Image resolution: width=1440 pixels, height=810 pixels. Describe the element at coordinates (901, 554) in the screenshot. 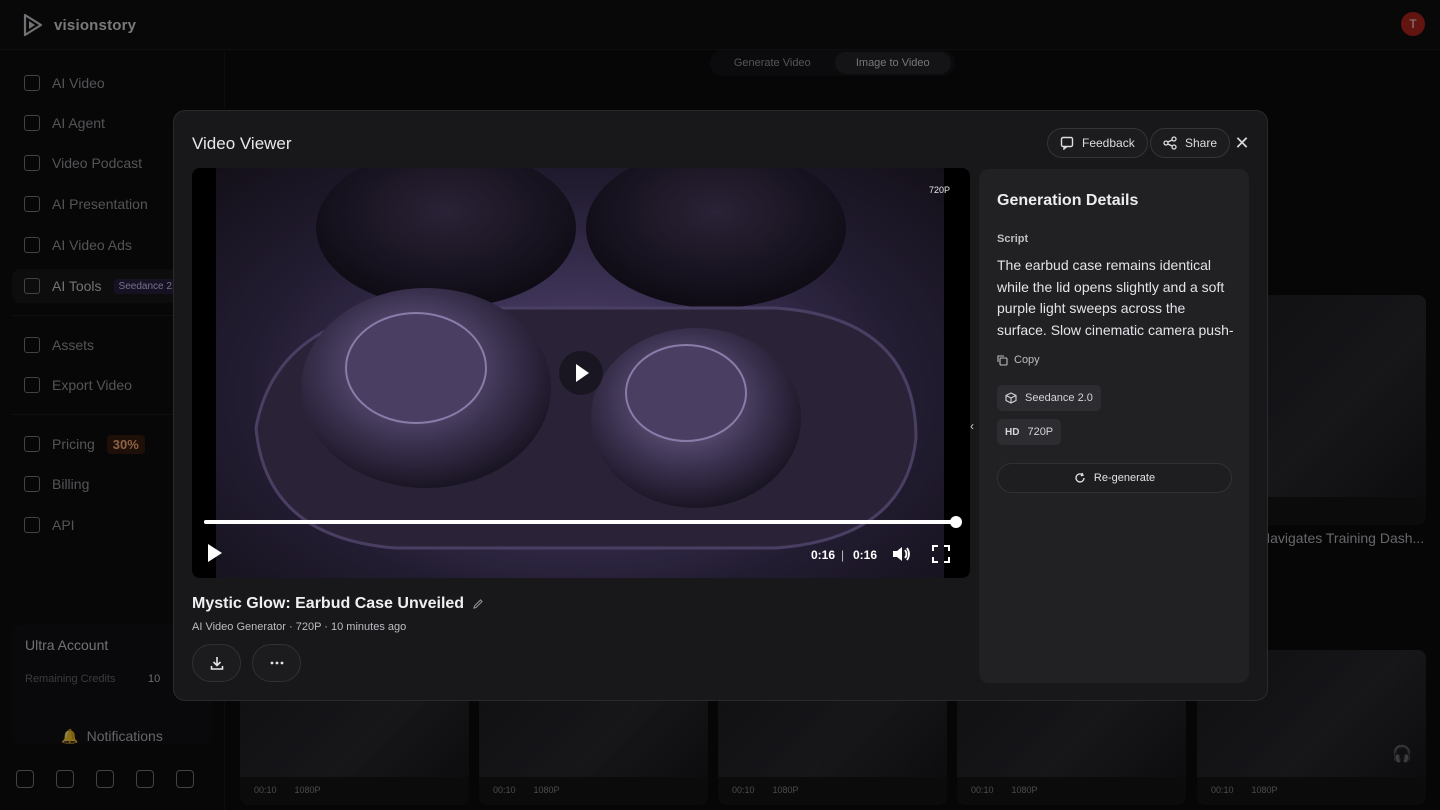

I see `volume-icon` at that location.